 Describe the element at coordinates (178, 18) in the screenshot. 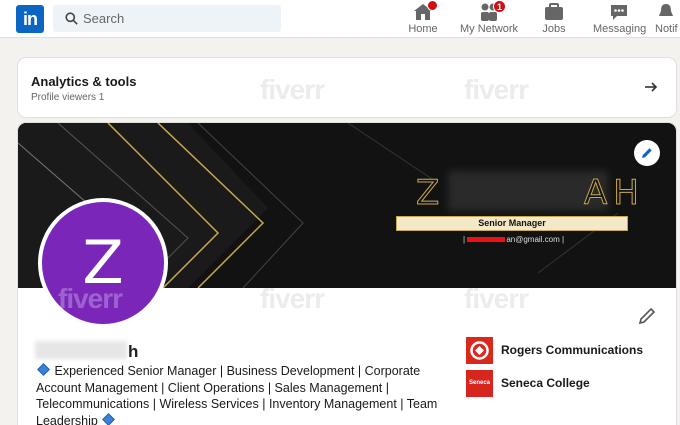

I see `search-input` at that location.